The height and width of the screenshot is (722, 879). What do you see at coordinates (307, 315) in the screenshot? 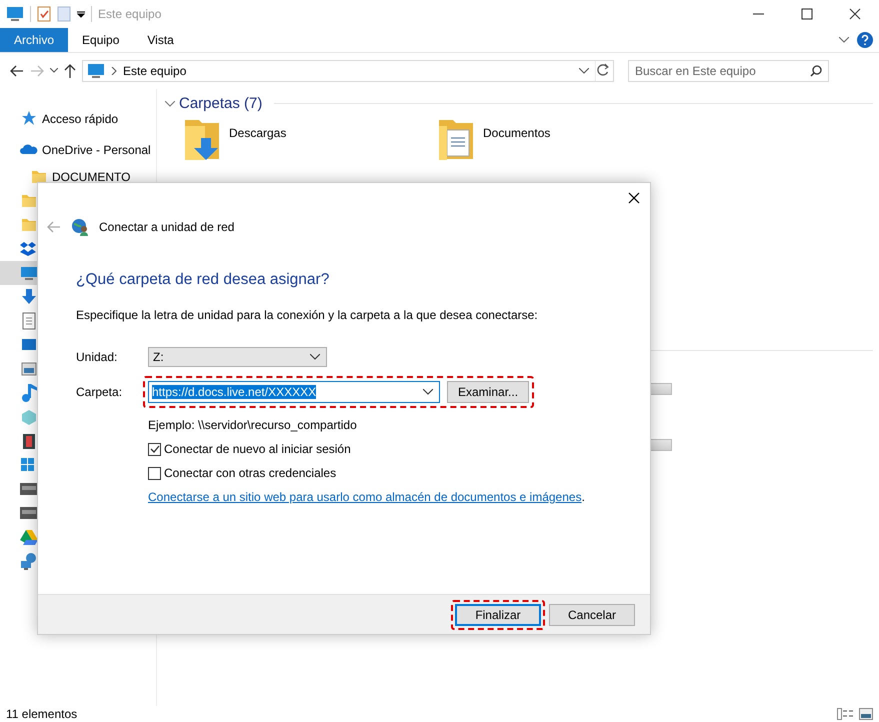
I see `instruction-text: Especifique la letra de unidad para la conexión y la carpeta a la que desea conectarse:` at bounding box center [307, 315].